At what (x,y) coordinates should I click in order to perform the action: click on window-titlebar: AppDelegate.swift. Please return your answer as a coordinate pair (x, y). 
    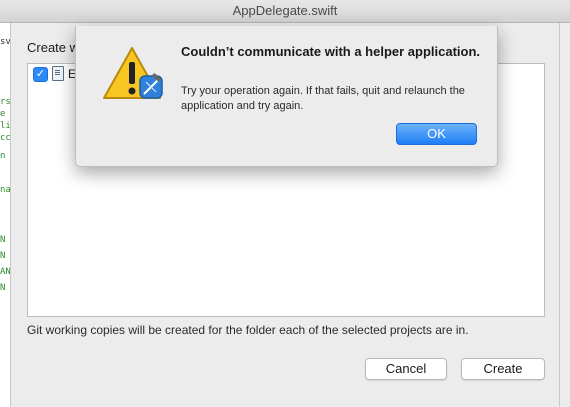
    Looking at the image, I should click on (285, 11).